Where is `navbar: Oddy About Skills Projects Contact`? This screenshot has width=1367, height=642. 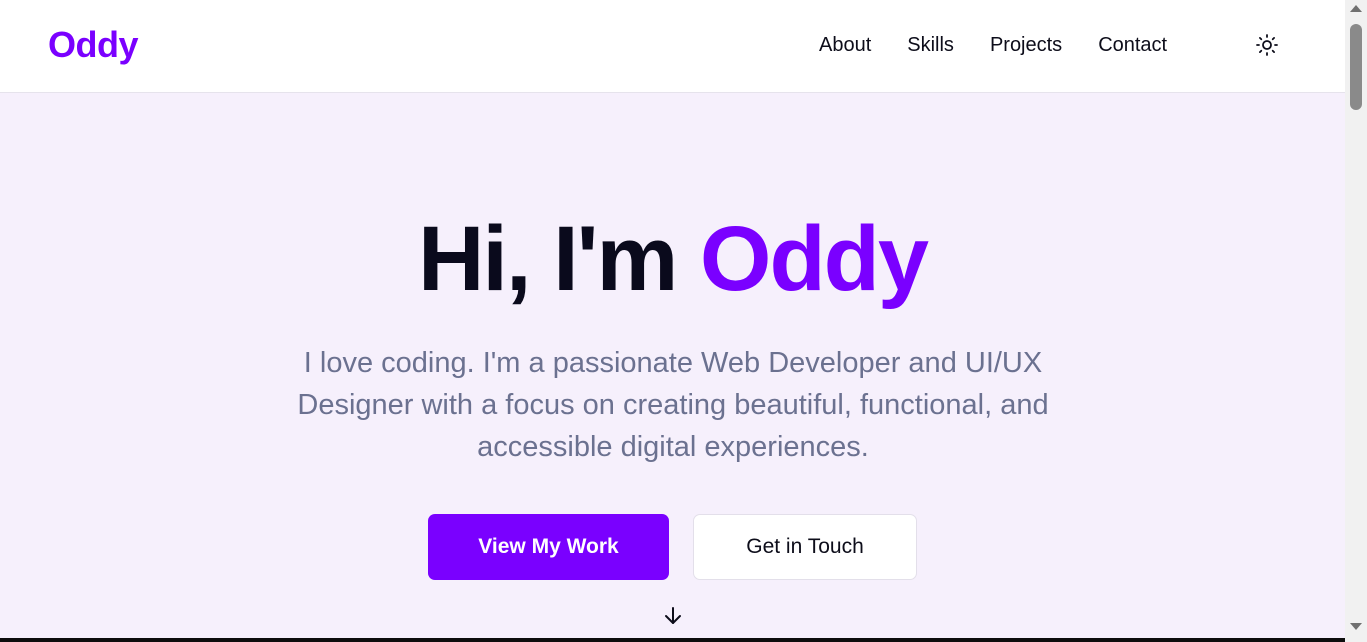
navbar: Oddy About Skills Projects Contact is located at coordinates (672, 46).